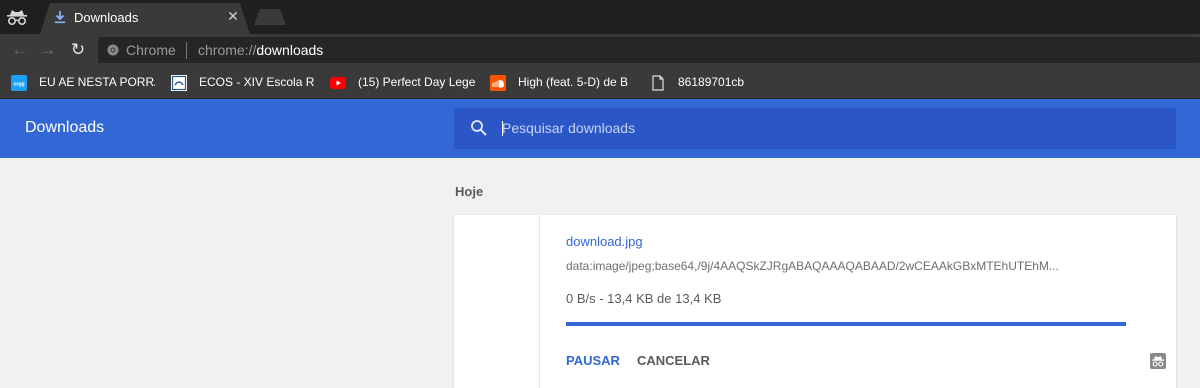 This screenshot has height=388, width=1200. I want to click on ecos-icon, so click(179, 83).